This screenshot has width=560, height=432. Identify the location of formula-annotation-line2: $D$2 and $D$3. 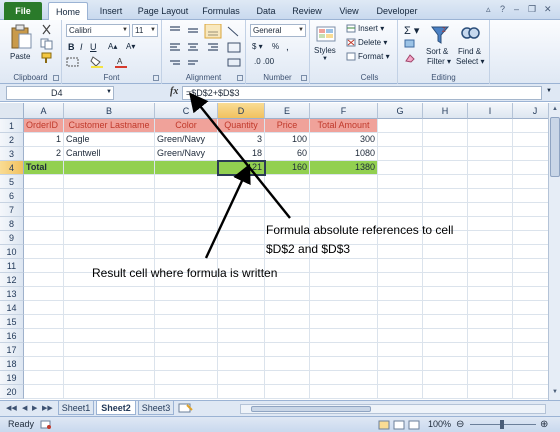
(308, 249).